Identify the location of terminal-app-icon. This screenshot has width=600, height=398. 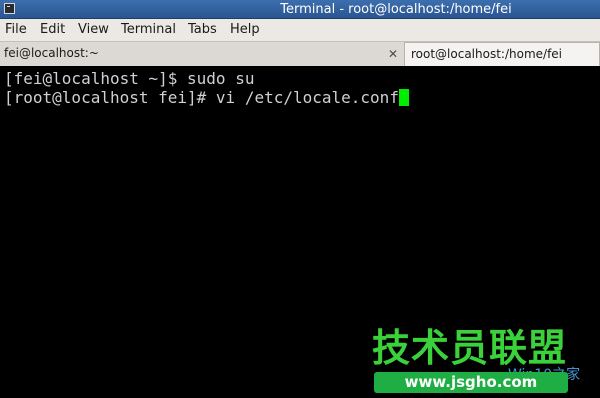
(9, 8).